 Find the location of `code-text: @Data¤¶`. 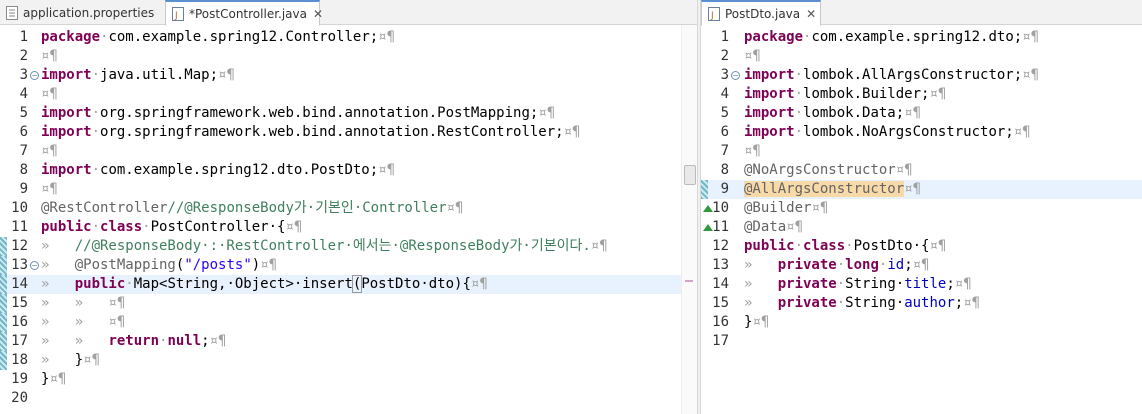

code-text: @Data¤¶ is located at coordinates (773, 227).